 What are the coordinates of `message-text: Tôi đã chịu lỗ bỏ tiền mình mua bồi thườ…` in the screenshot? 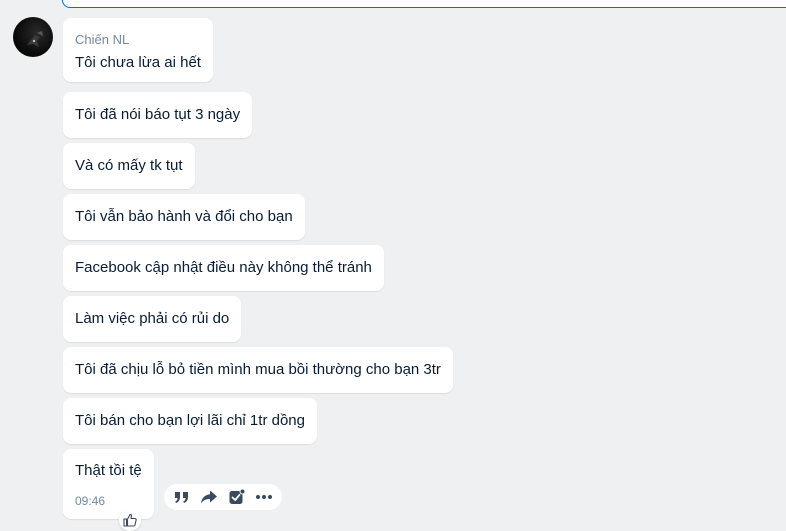 It's located at (258, 369).